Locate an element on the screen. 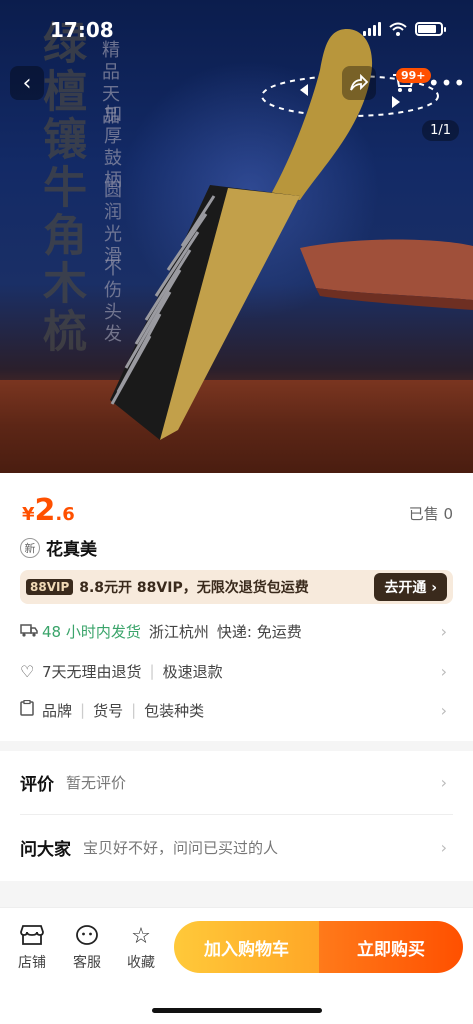  reviews-row: 评价 暂无评价 › is located at coordinates (236, 782).